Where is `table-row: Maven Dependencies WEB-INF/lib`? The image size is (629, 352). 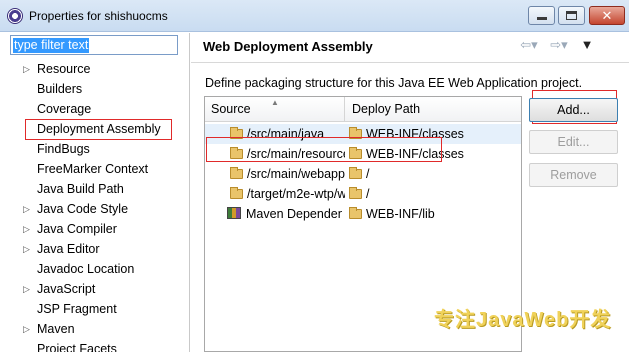
table-row: Maven Dependencies WEB-INF/lib is located at coordinates (363, 214).